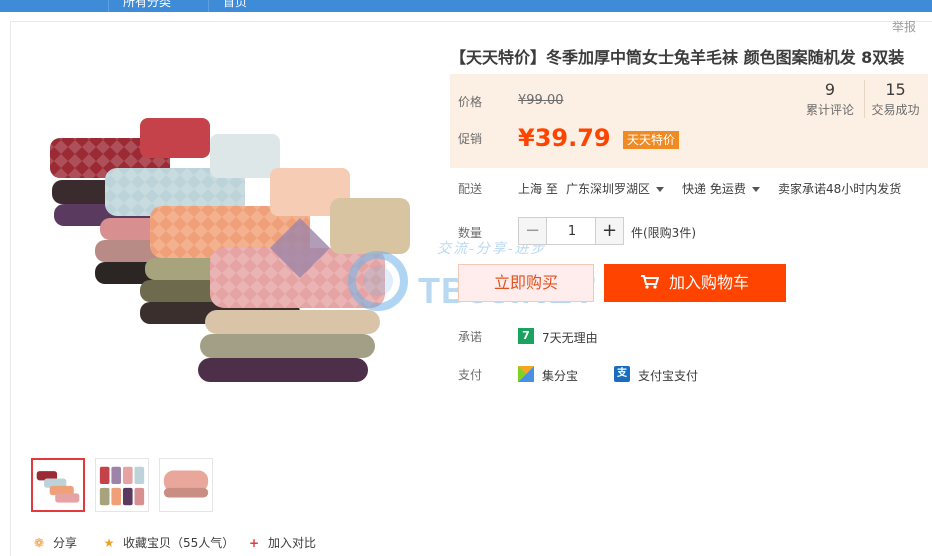  What do you see at coordinates (541, 100) in the screenshot?
I see `original-price: ¥99.00` at bounding box center [541, 100].